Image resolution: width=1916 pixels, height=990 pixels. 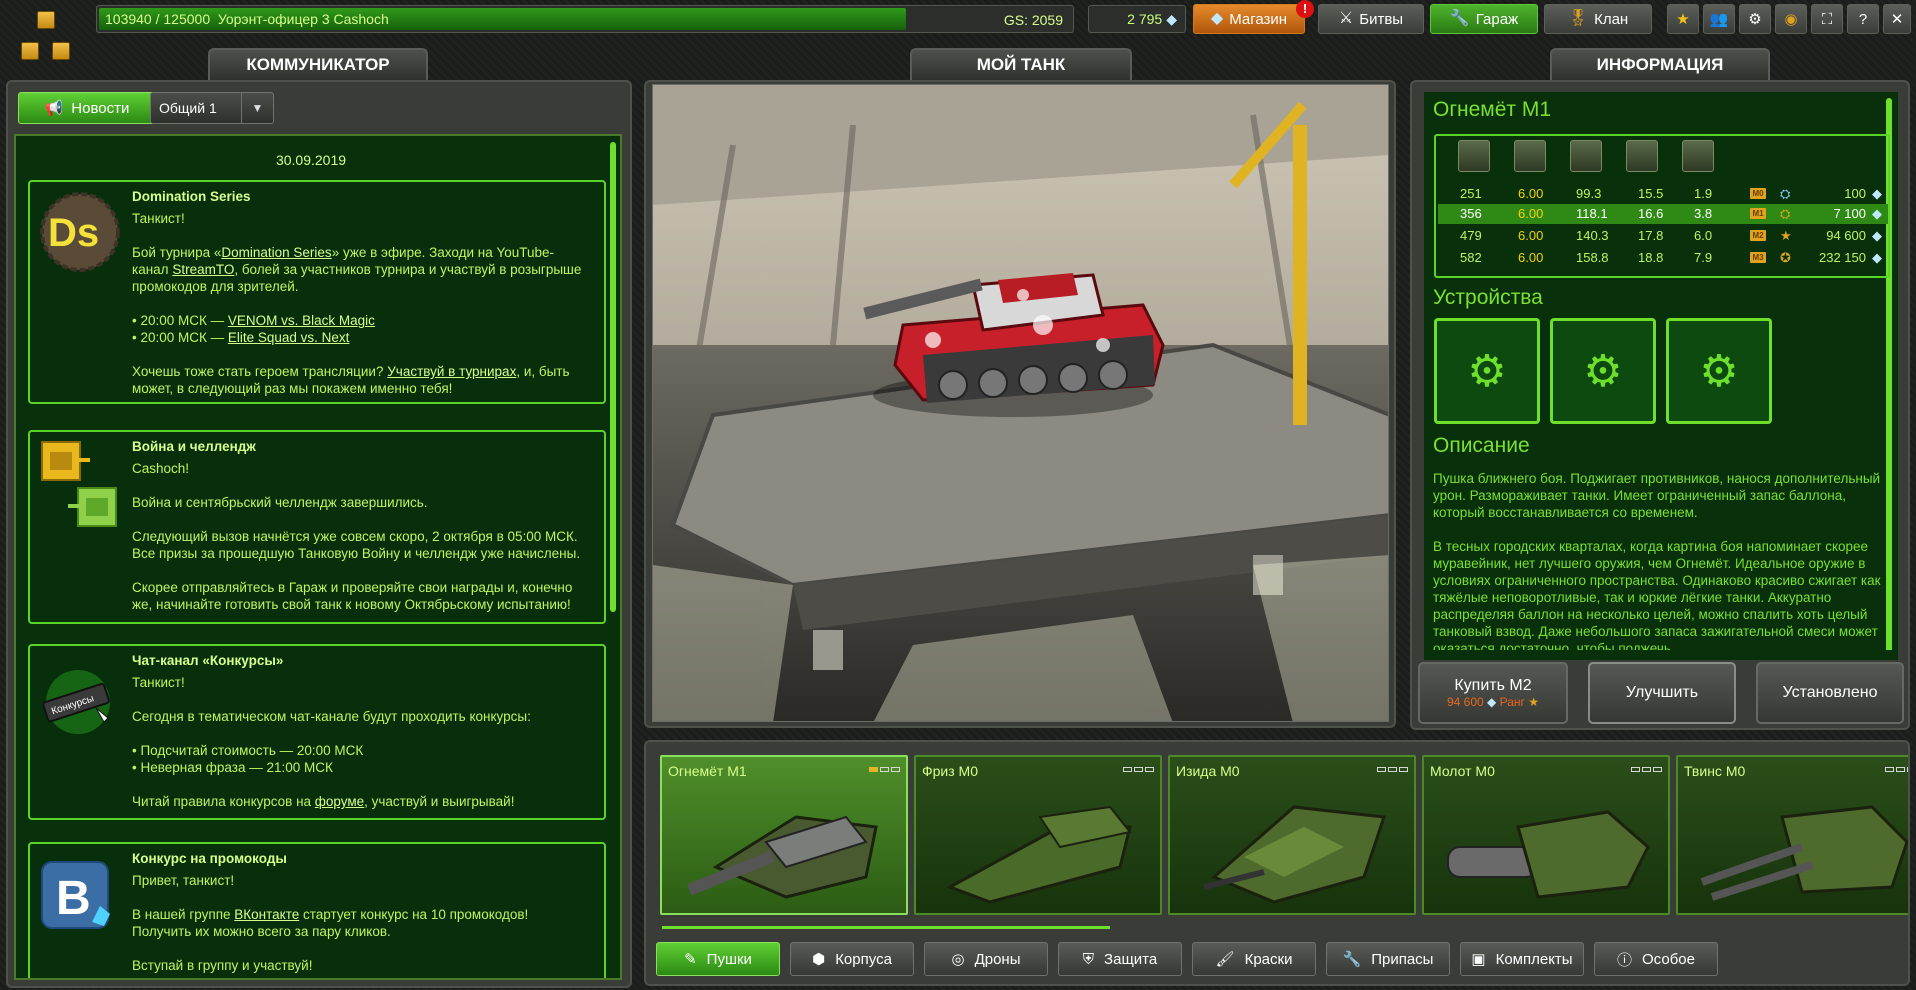 What do you see at coordinates (1120, 959) in the screenshot?
I see `filter-tab-protection: ⛨ Защита` at bounding box center [1120, 959].